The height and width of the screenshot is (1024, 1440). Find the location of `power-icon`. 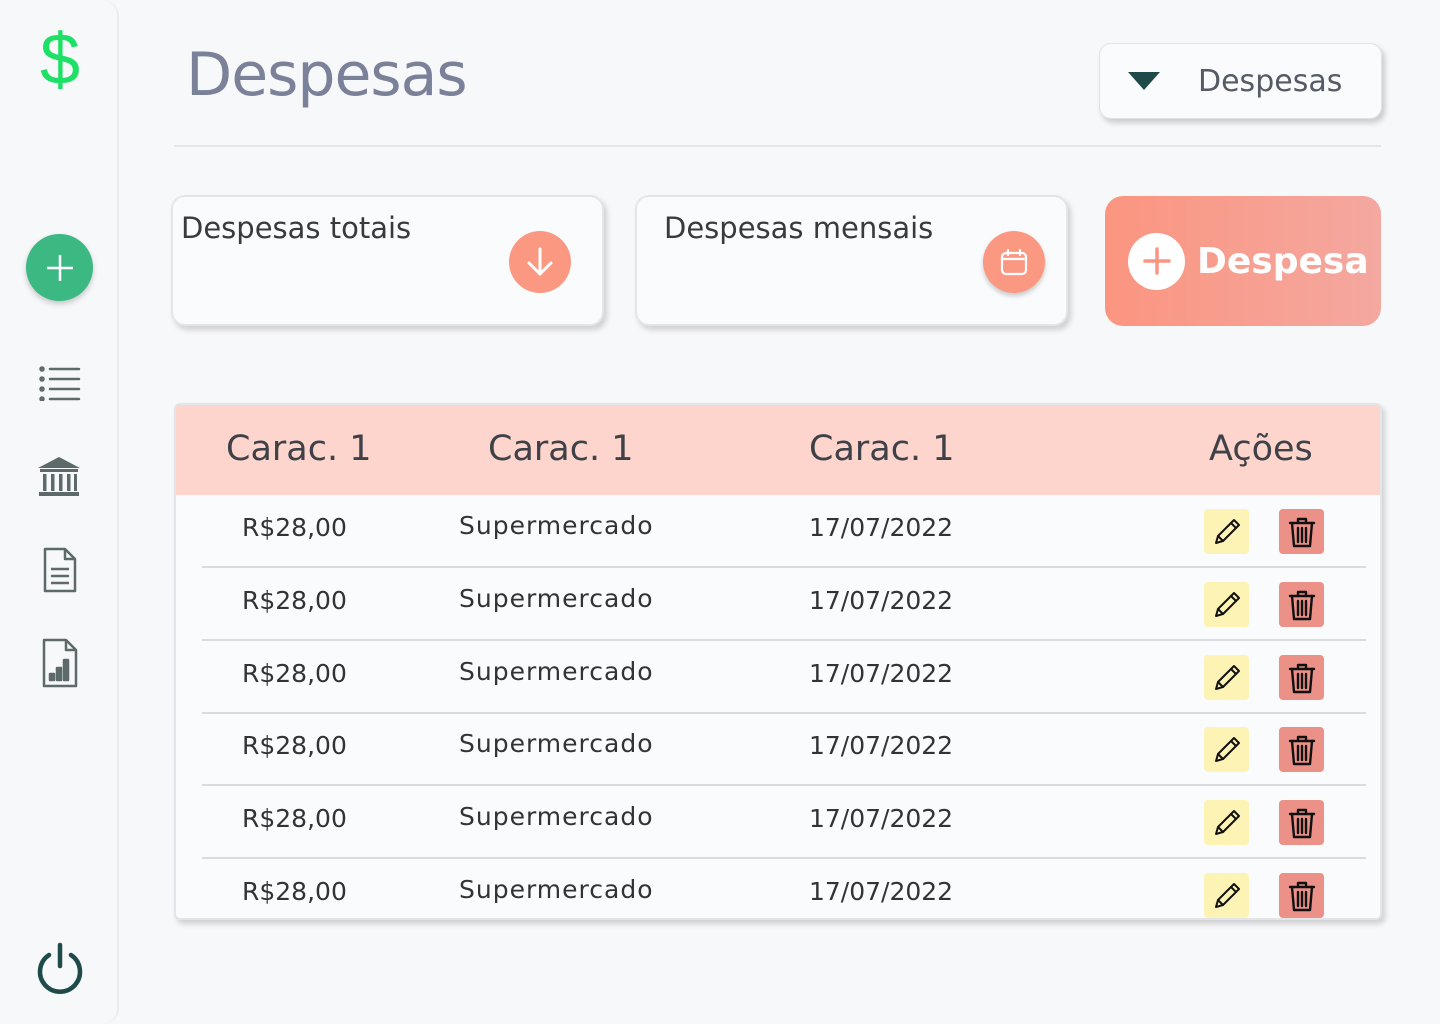

power-icon is located at coordinates (60, 968).